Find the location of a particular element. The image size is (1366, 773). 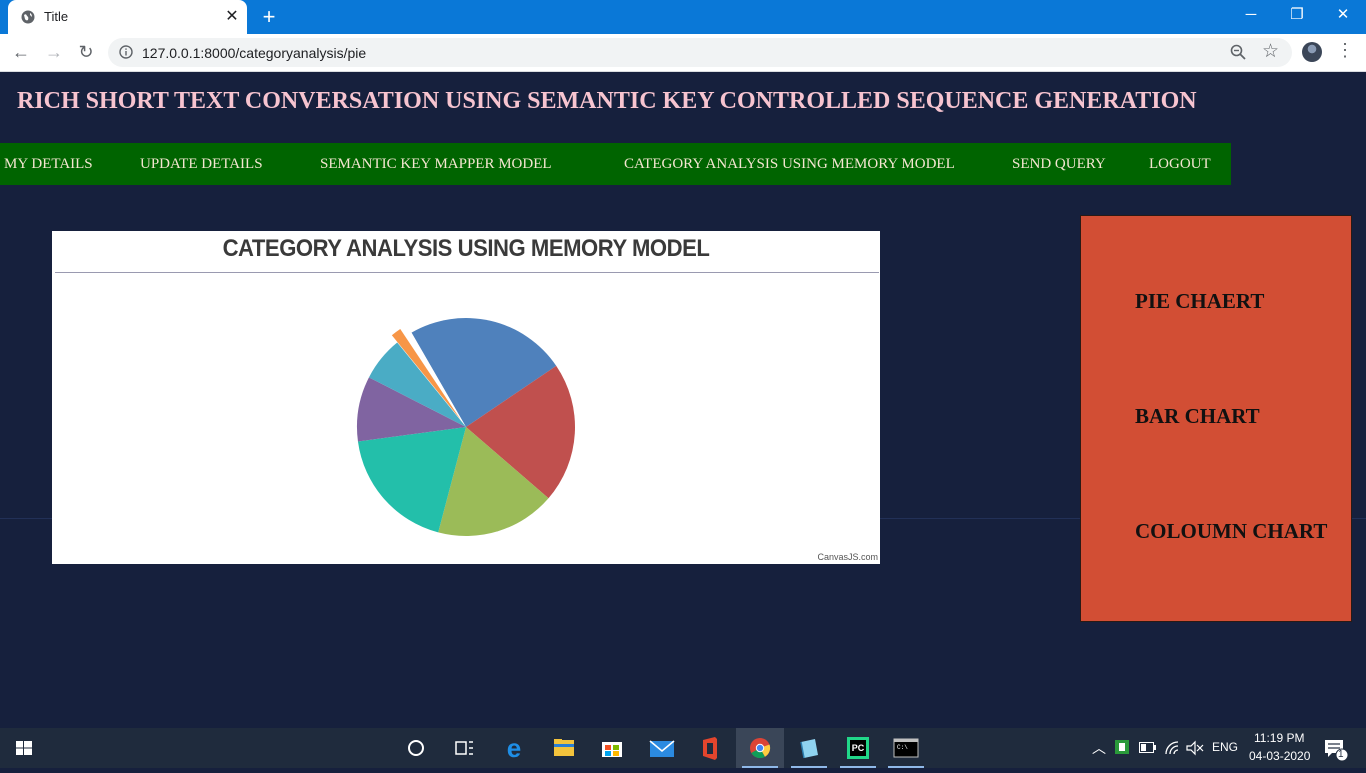

window-close-icon: ✕ is located at coordinates (1343, 15).